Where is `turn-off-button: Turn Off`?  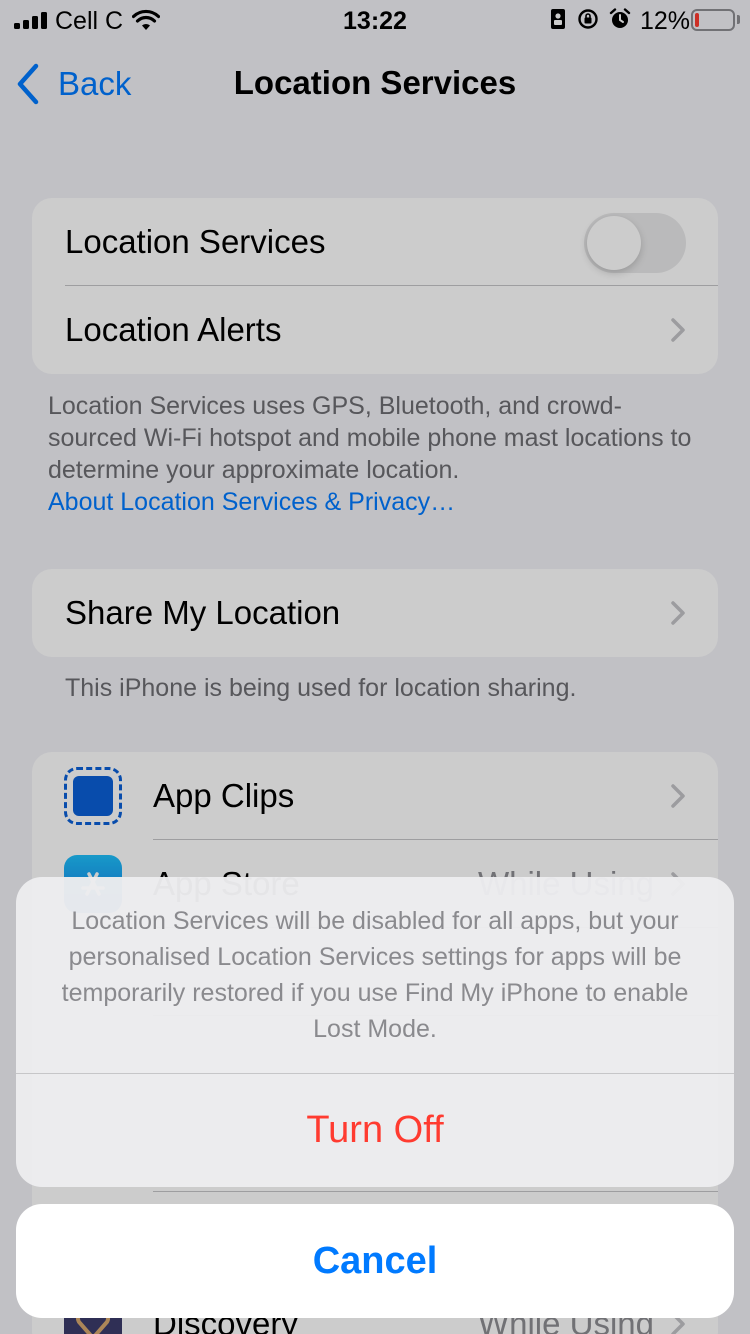 turn-off-button: Turn Off is located at coordinates (375, 1130).